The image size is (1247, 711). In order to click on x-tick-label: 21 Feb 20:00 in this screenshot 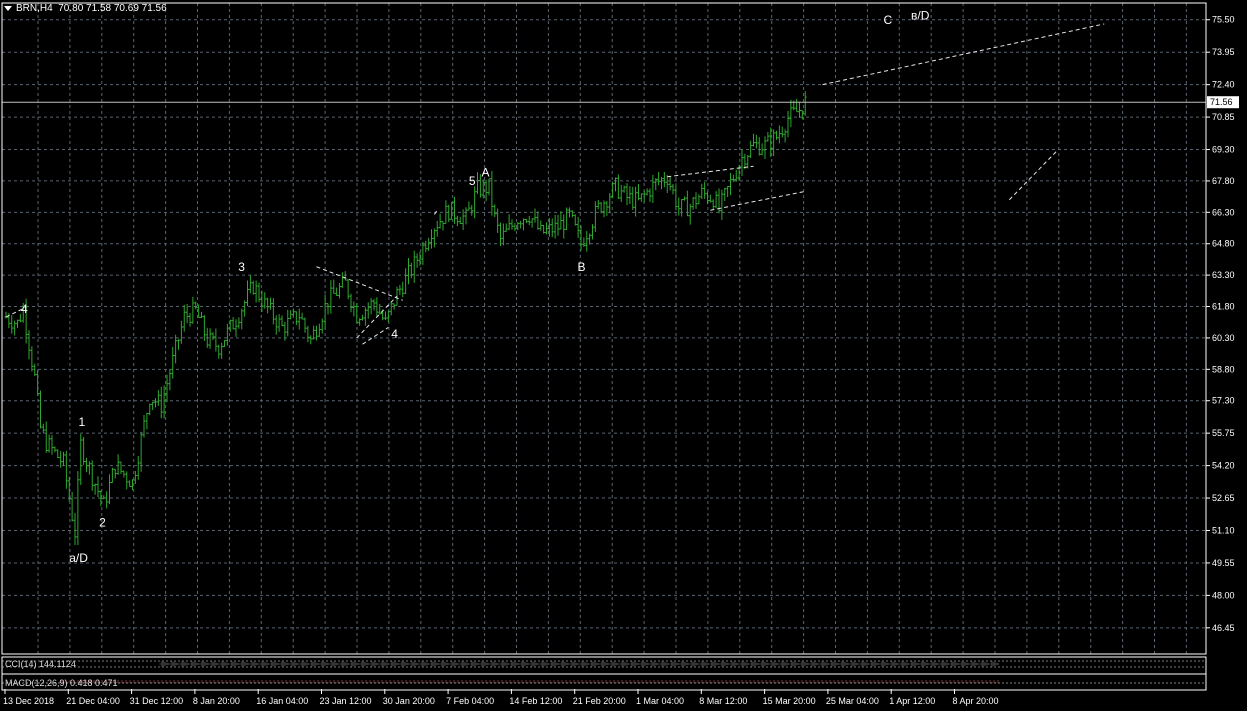, I will do `click(599, 701)`.